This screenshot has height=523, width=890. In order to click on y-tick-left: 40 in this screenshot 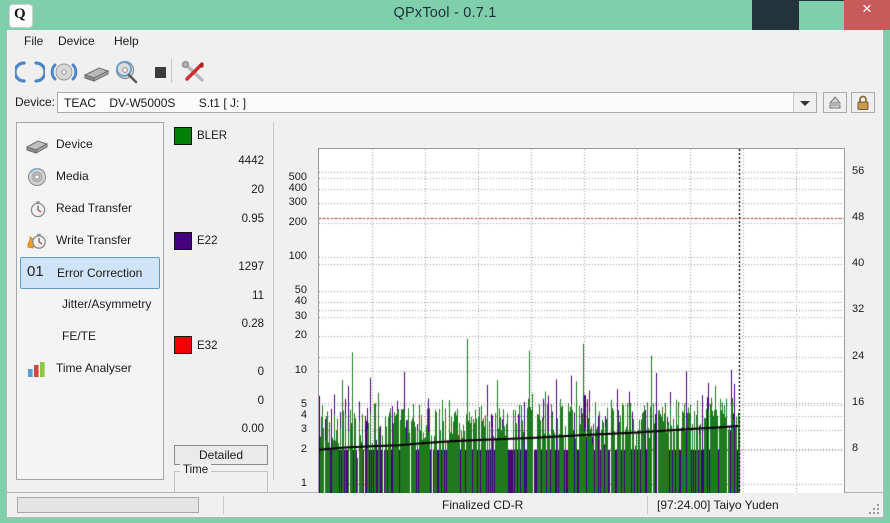, I will do `click(300, 301)`.